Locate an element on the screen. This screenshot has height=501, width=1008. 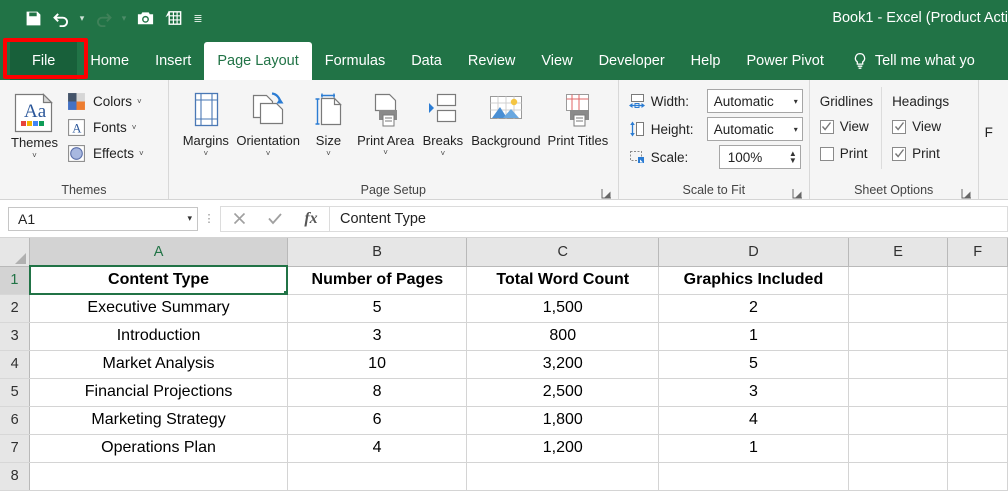
cell-c1: Total Word Count is located at coordinates (563, 280).